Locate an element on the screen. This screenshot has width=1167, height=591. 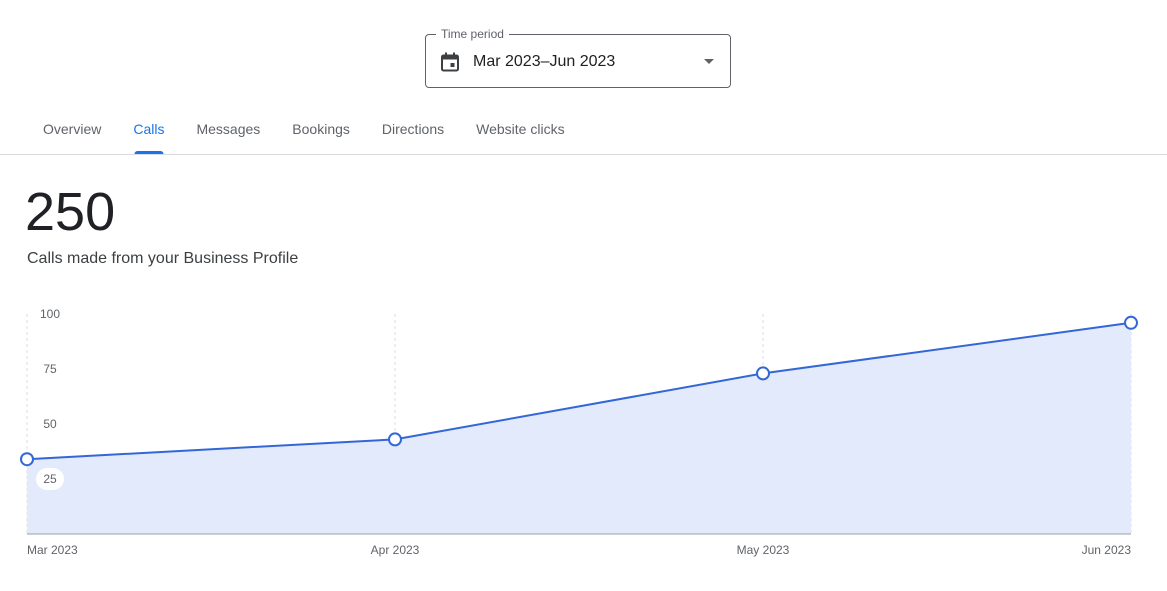
x-tick-label: May 2023 is located at coordinates (763, 550).